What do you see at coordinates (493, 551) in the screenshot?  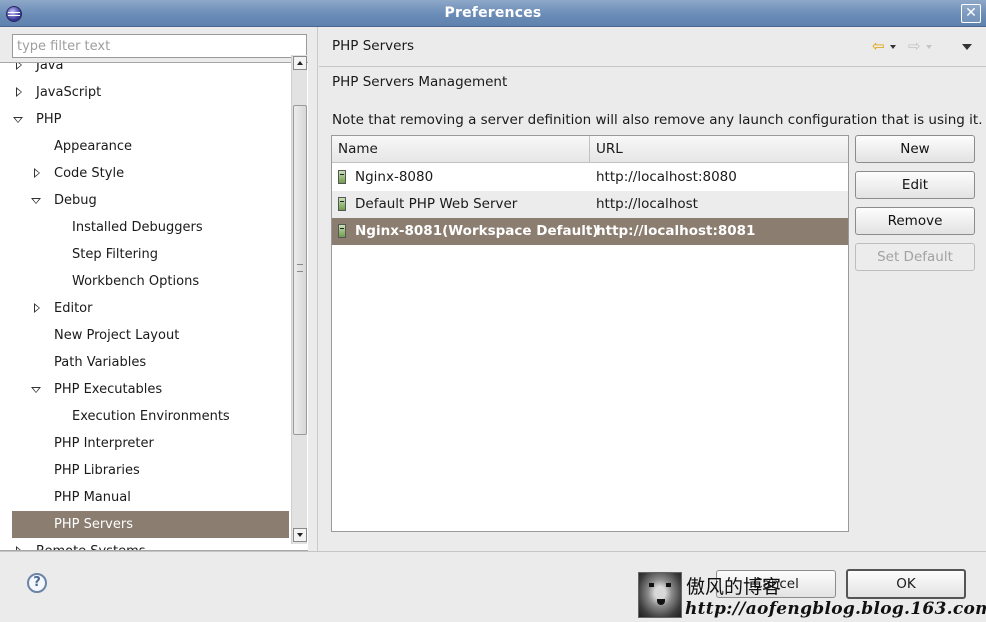 I see `footer-separator` at bounding box center [493, 551].